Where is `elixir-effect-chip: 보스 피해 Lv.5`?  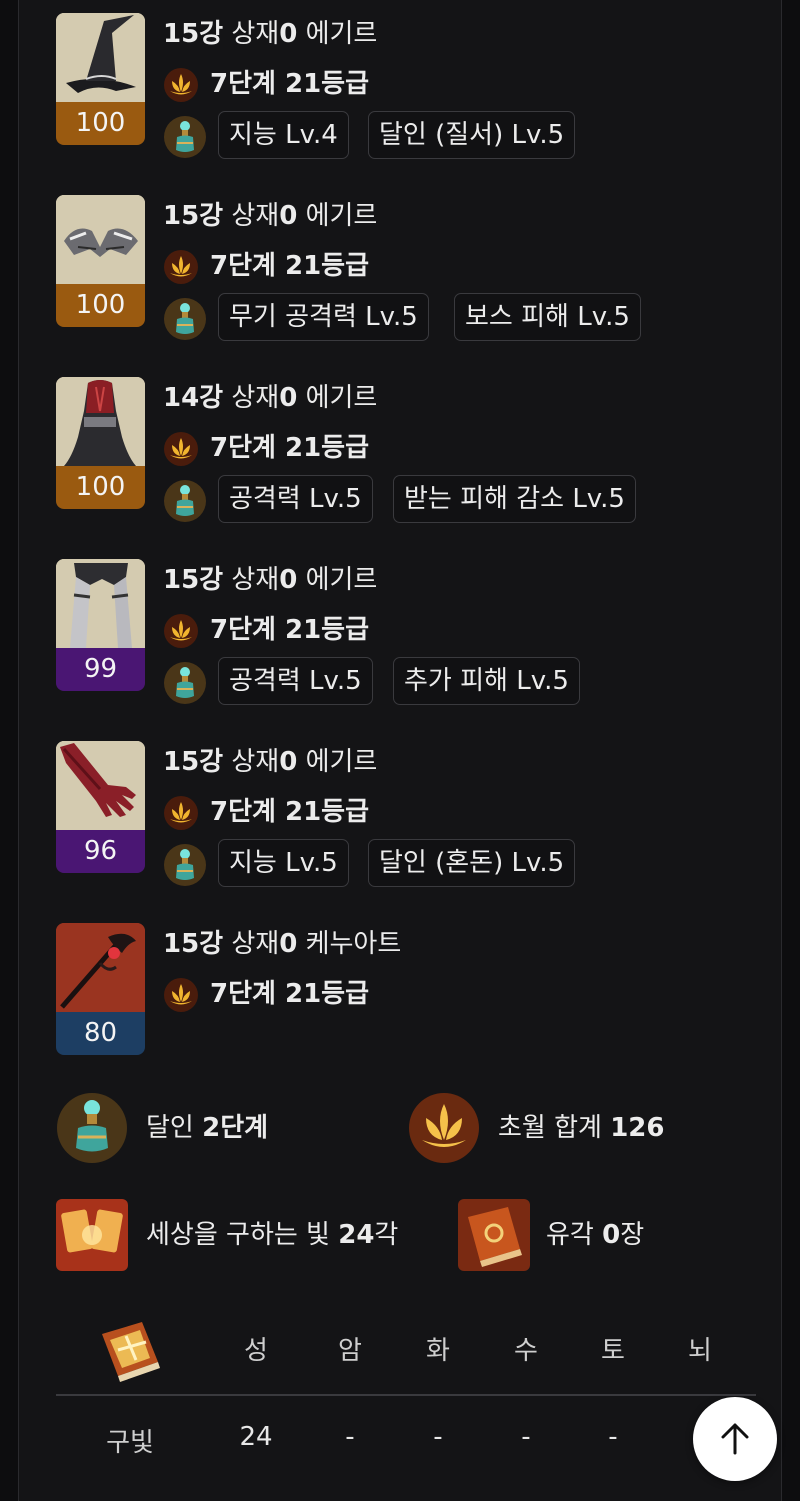
elixir-effect-chip: 보스 피해 Lv.5 is located at coordinates (547, 317).